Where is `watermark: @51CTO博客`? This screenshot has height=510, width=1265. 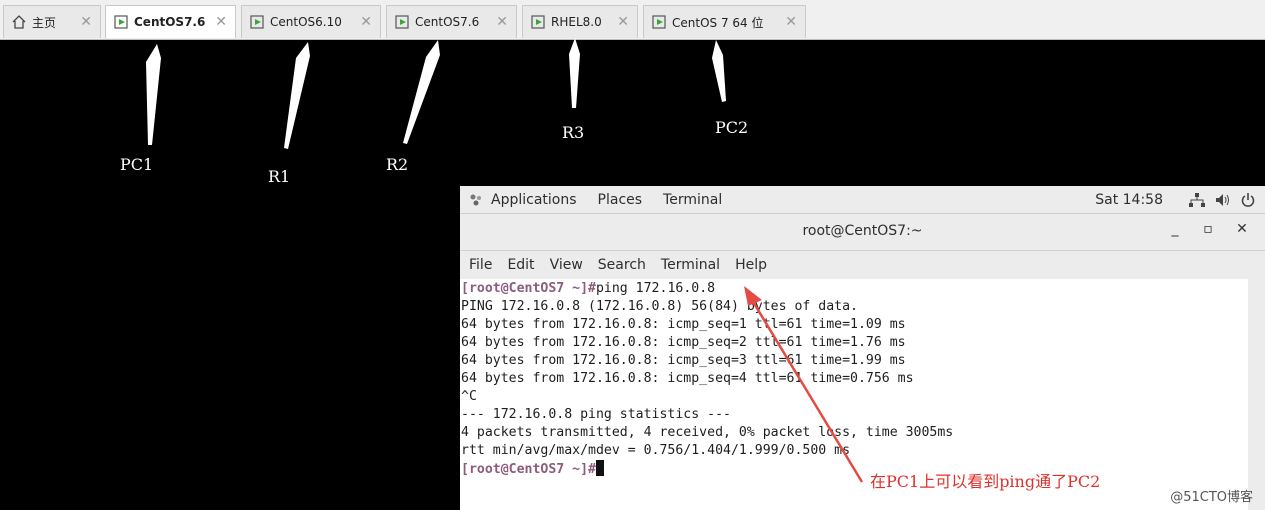
watermark: @51CTO博客 is located at coordinates (1211, 497).